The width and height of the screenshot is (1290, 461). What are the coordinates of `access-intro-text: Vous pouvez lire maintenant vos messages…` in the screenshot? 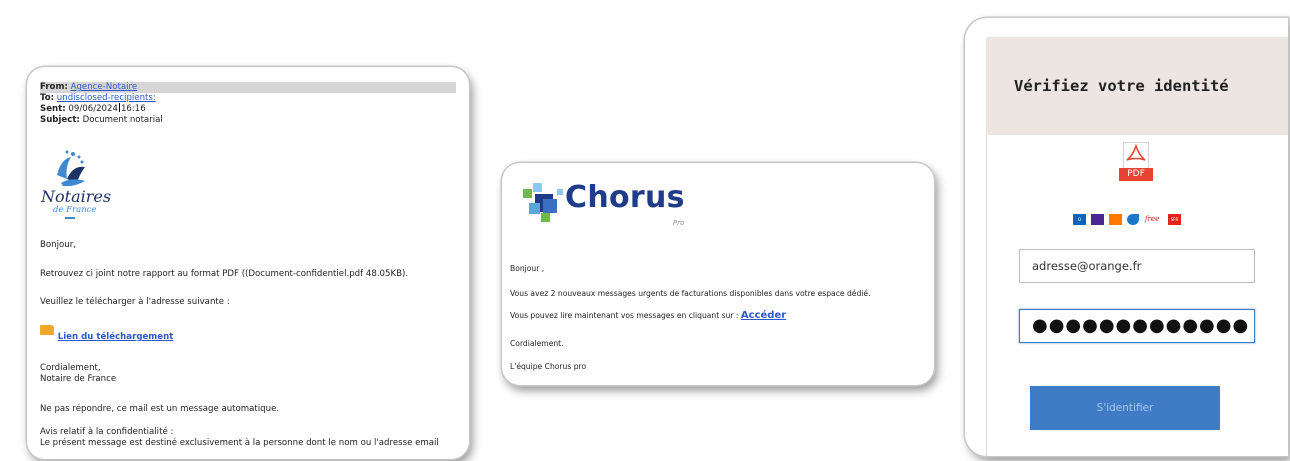 It's located at (624, 315).